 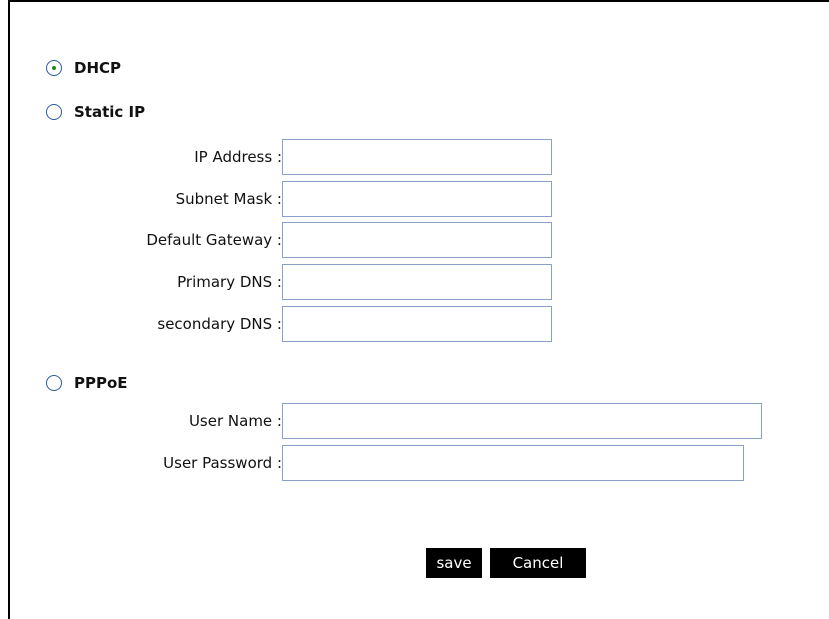 I want to click on user-name-label: User Name :, so click(x=235, y=421).